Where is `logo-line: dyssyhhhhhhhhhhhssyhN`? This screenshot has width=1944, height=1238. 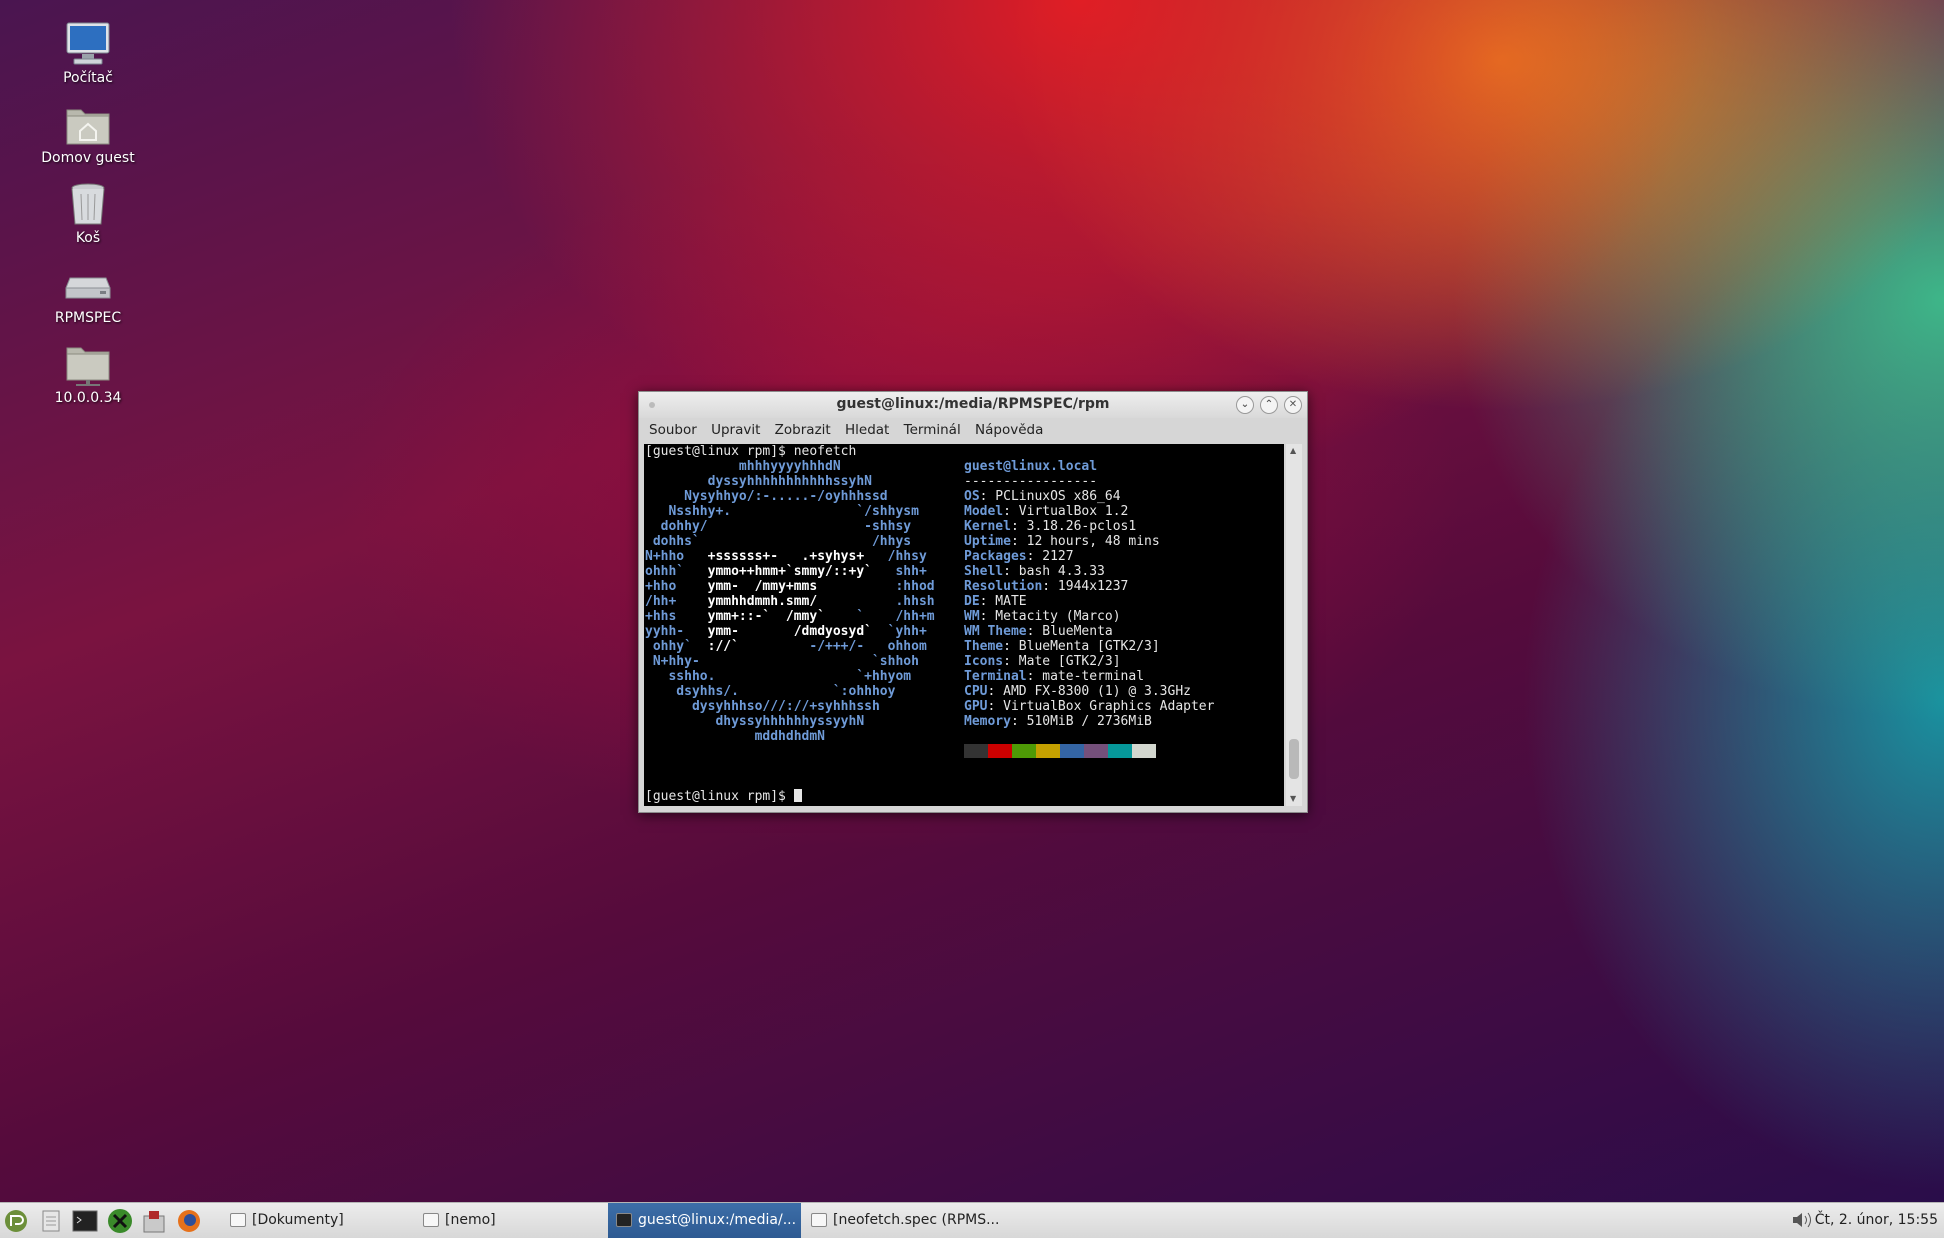
logo-line: dyssyhhhhhhhhhhhssyhN is located at coordinates (758, 481).